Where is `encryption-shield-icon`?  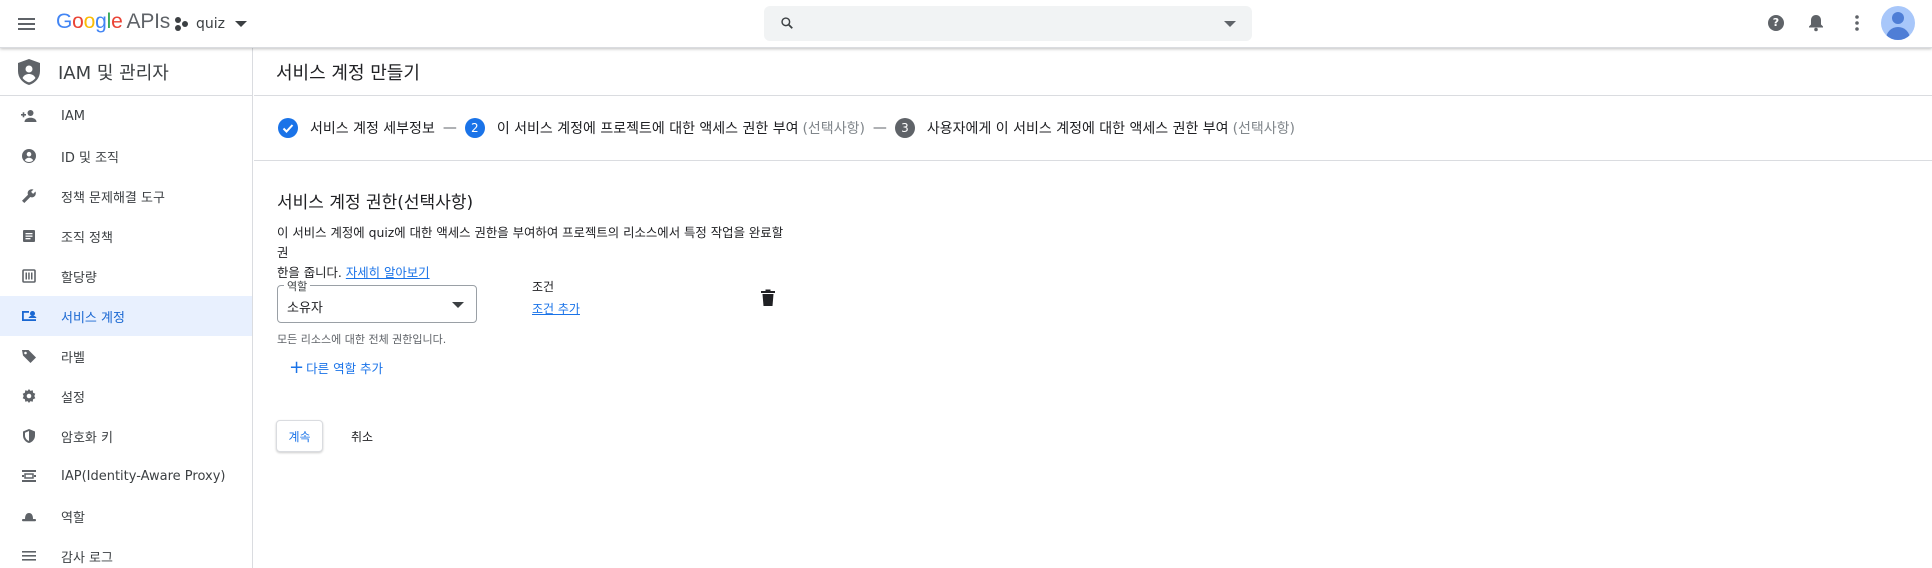
encryption-shield-icon is located at coordinates (29, 436).